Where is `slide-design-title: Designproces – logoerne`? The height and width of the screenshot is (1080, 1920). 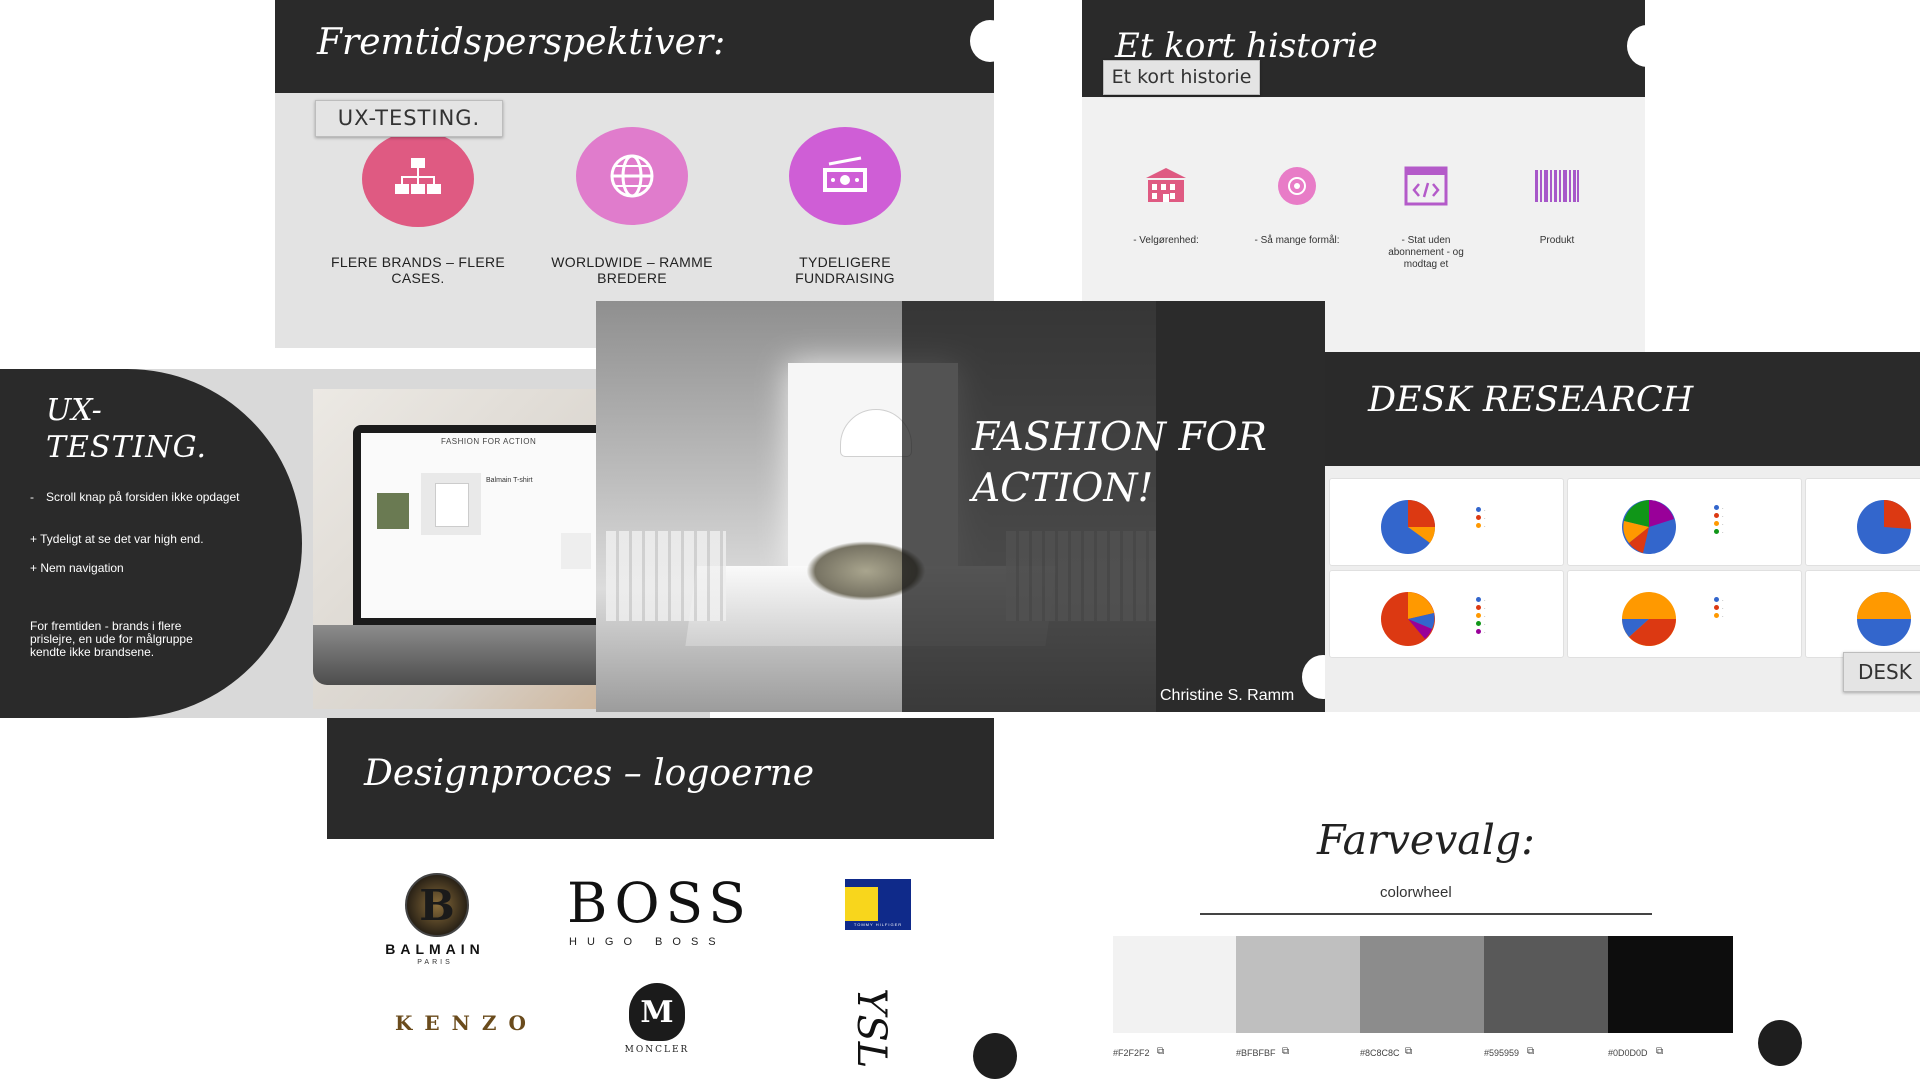
slide-design-title: Designproces – logoerne is located at coordinates (589, 773).